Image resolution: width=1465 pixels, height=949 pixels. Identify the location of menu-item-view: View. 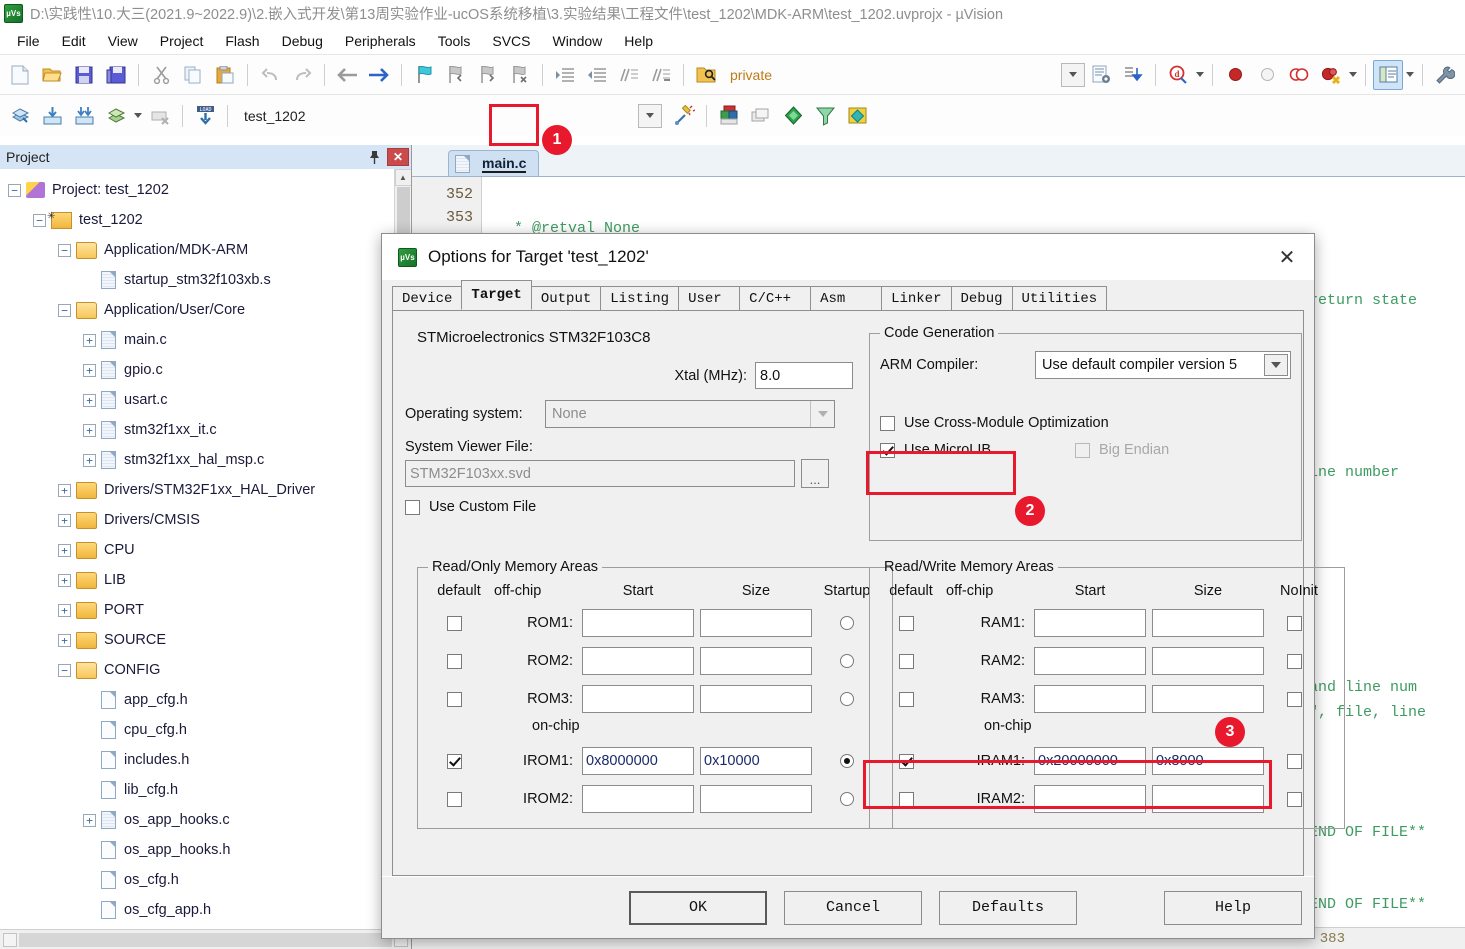
(123, 41).